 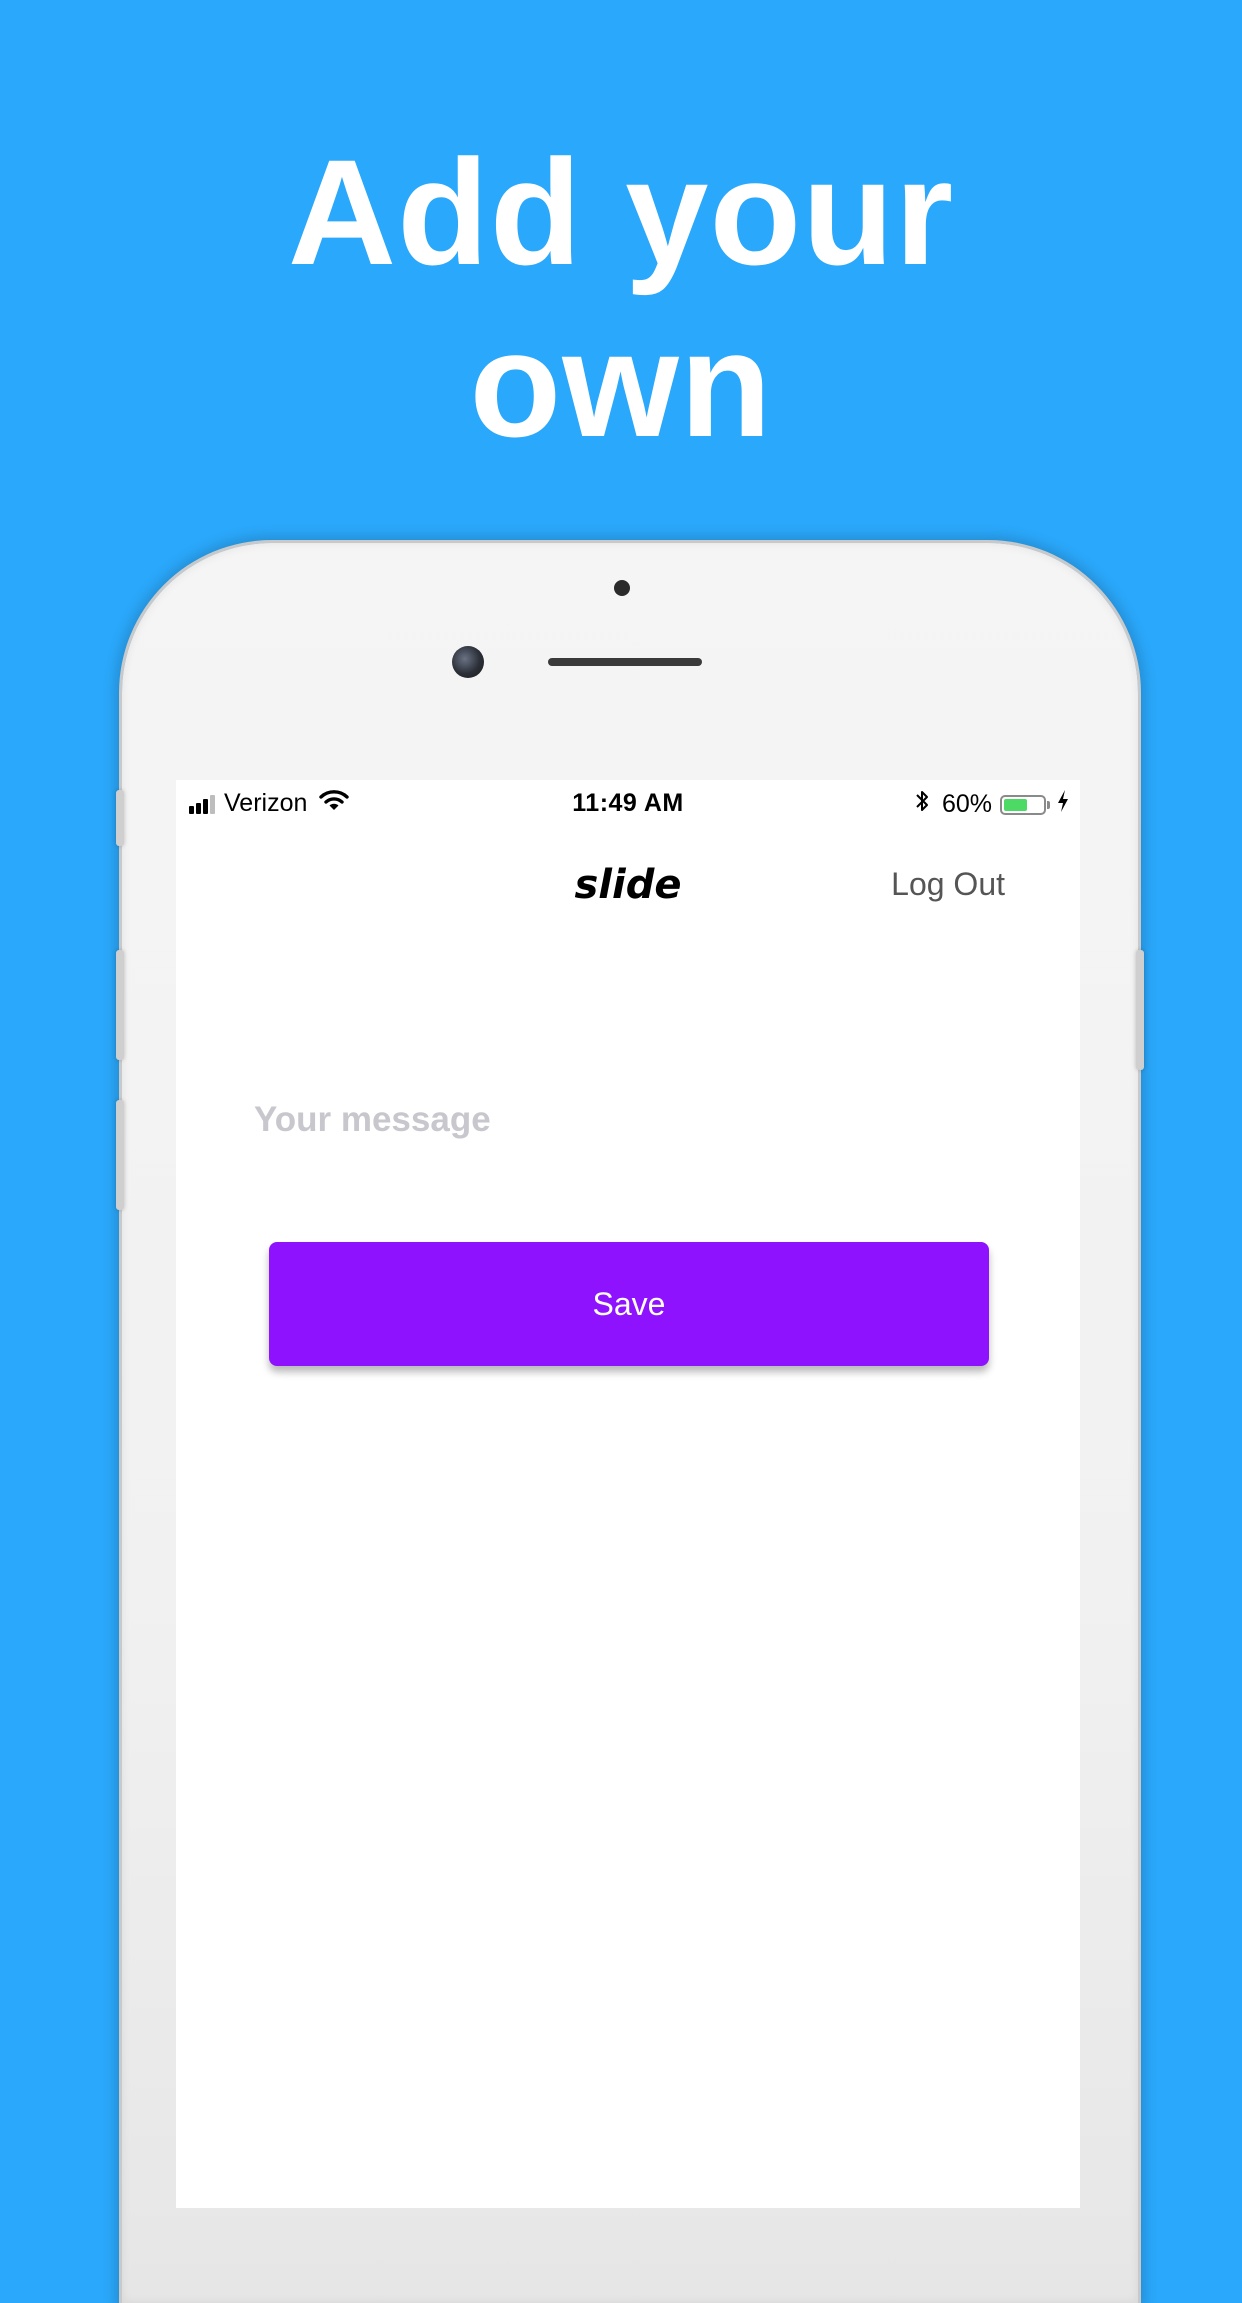 I want to click on message-input, so click(x=624, y=1120).